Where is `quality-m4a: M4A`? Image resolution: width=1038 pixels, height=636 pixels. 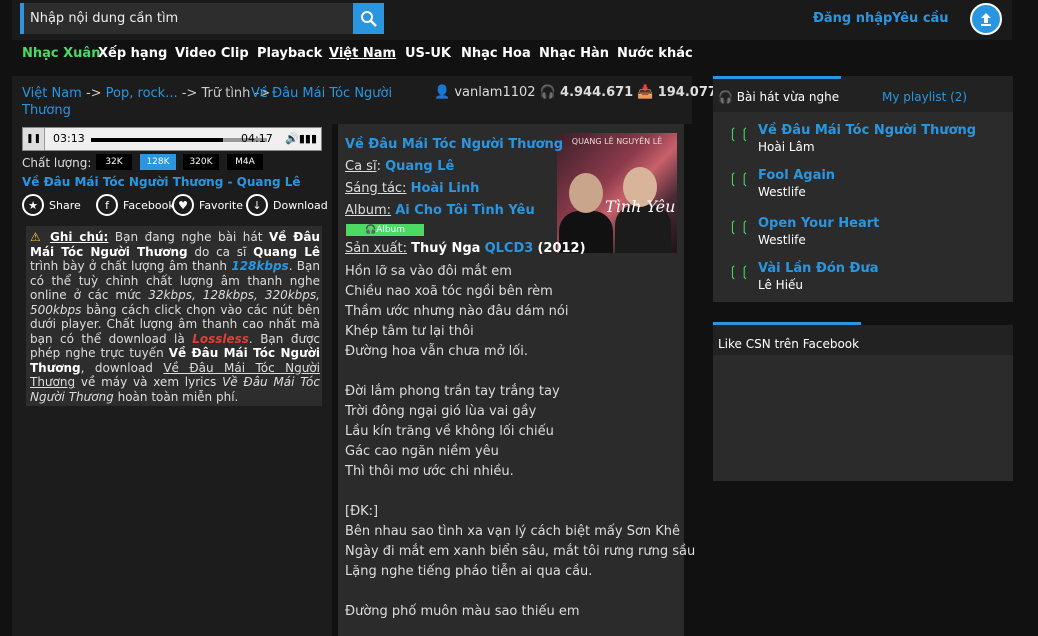
quality-m4a: M4A is located at coordinates (245, 162).